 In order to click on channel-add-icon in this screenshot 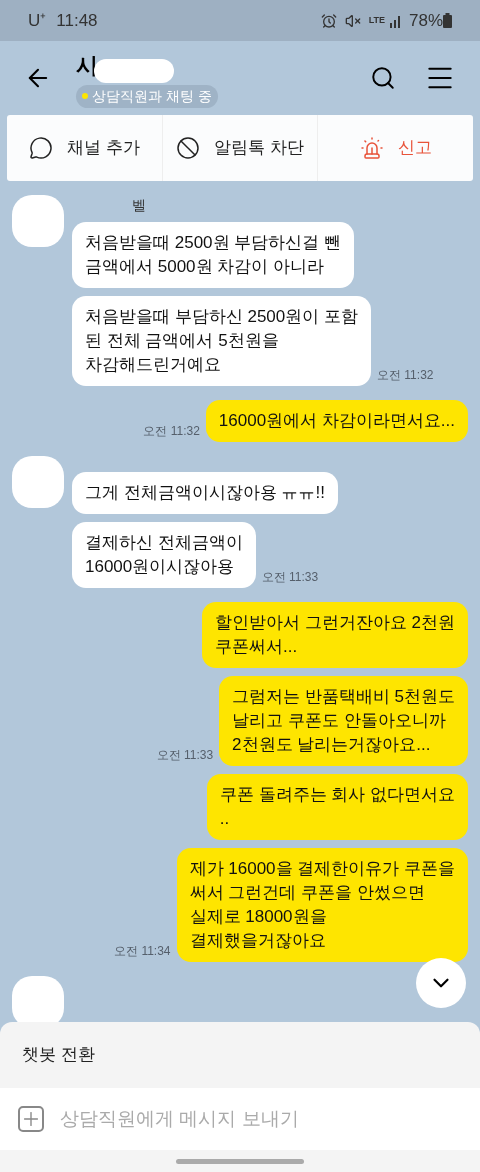, I will do `click(40, 148)`.